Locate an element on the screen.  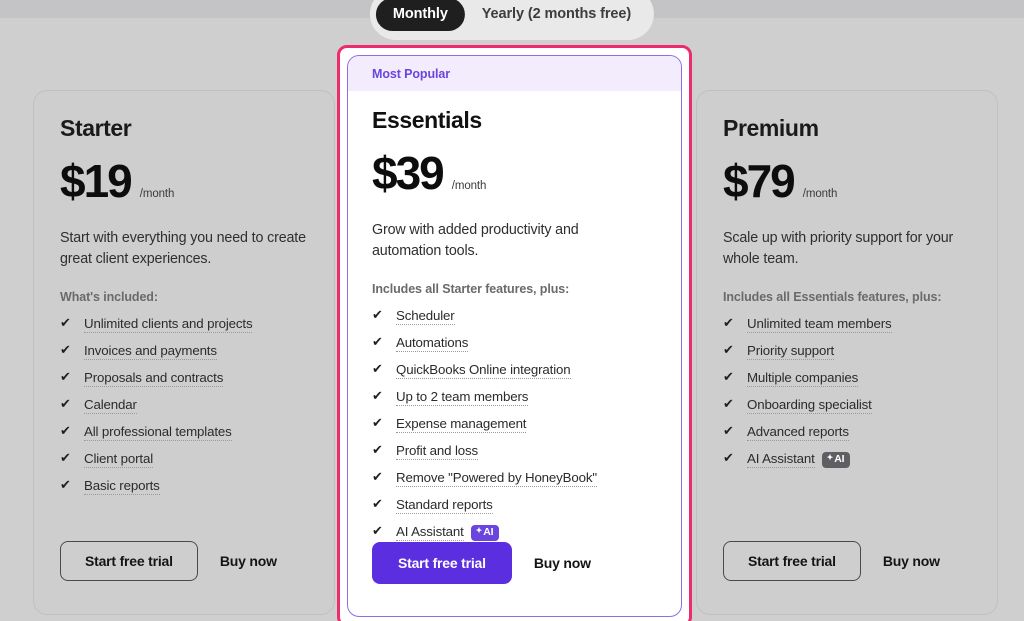
feature-label-wrap: Standard reports is located at coordinates (444, 505).